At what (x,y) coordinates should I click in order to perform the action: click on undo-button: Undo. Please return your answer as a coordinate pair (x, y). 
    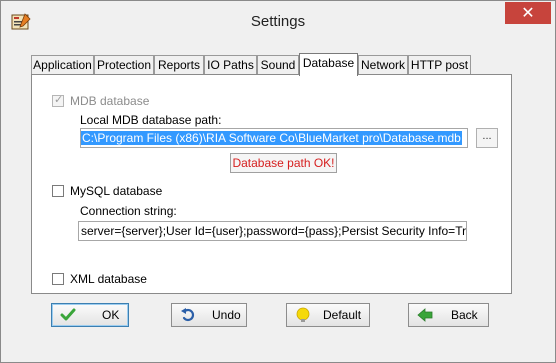
    Looking at the image, I should click on (209, 315).